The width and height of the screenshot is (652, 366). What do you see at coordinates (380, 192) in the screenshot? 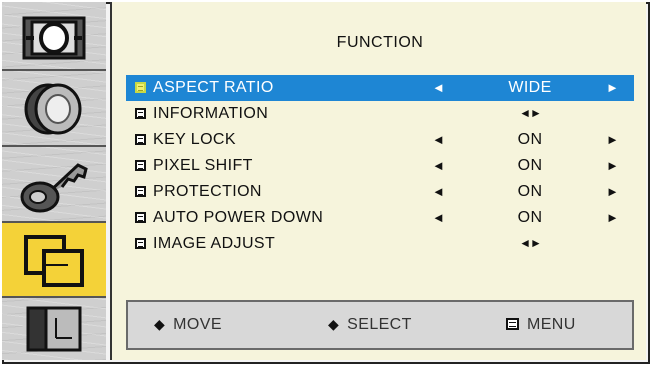
I see `menu-item-protection: PROTECTION ◄ ON ►` at bounding box center [380, 192].